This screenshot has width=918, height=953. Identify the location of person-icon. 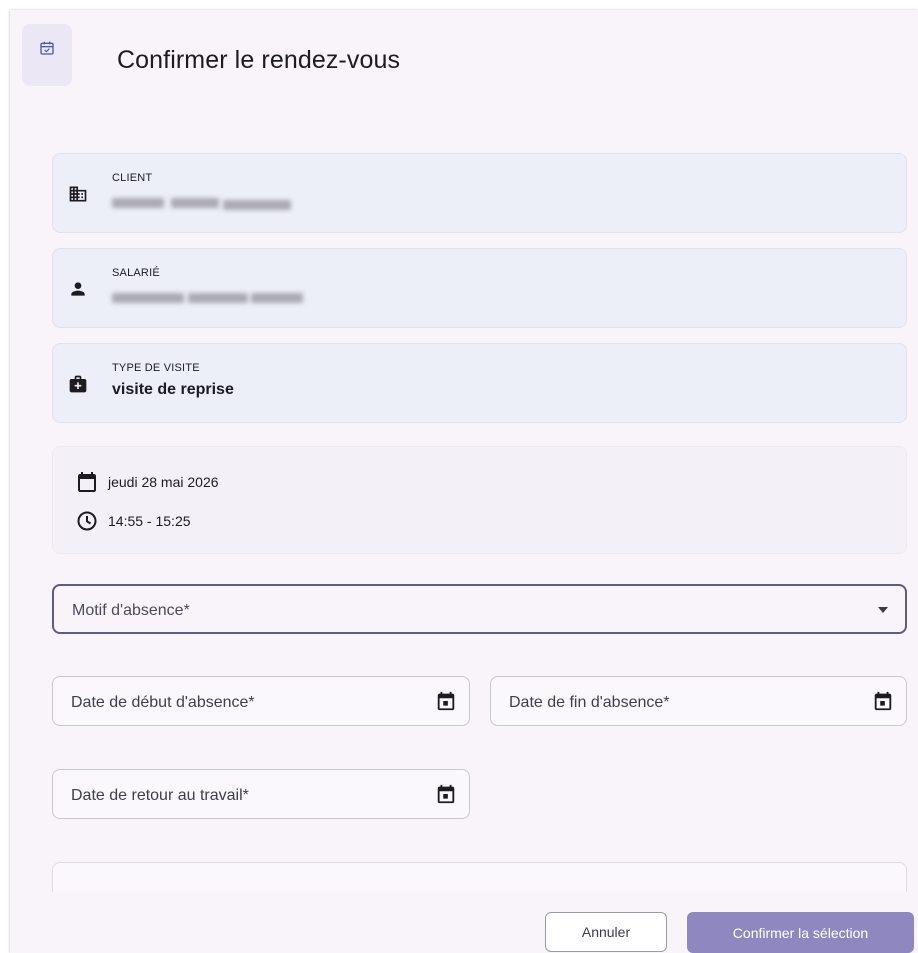
(78, 289).